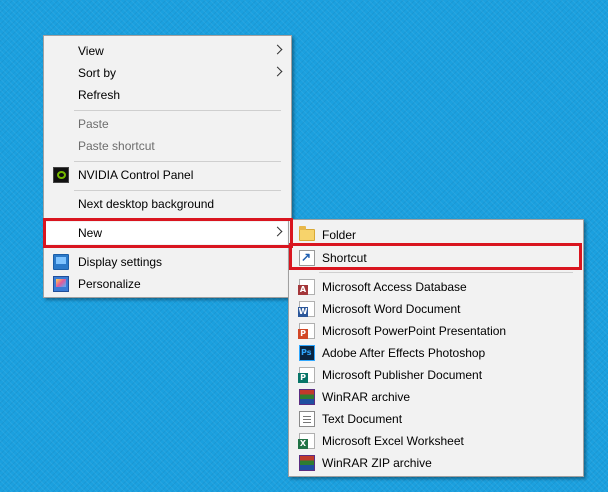 This screenshot has height=492, width=608. What do you see at coordinates (307, 258) in the screenshot?
I see `shortcut-icon` at bounding box center [307, 258].